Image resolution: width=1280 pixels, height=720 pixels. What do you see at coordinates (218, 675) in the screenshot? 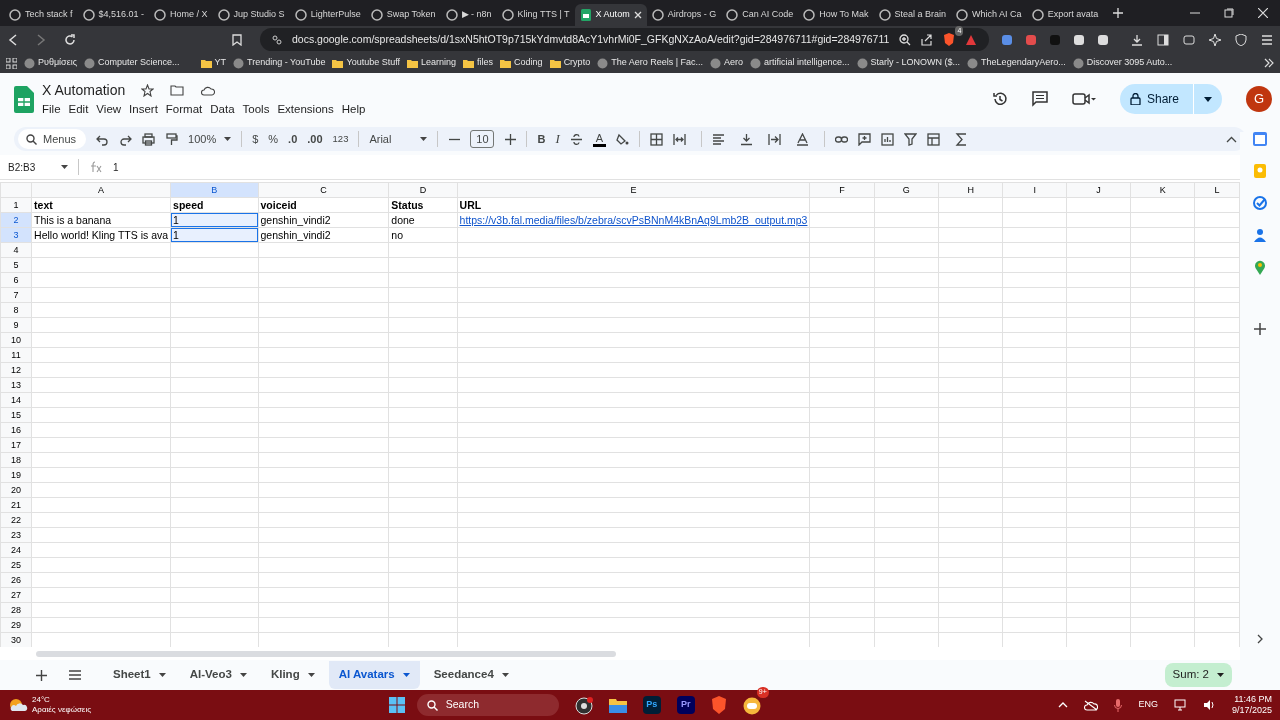
I see `sheet-tab: AI-Veo3` at bounding box center [218, 675].